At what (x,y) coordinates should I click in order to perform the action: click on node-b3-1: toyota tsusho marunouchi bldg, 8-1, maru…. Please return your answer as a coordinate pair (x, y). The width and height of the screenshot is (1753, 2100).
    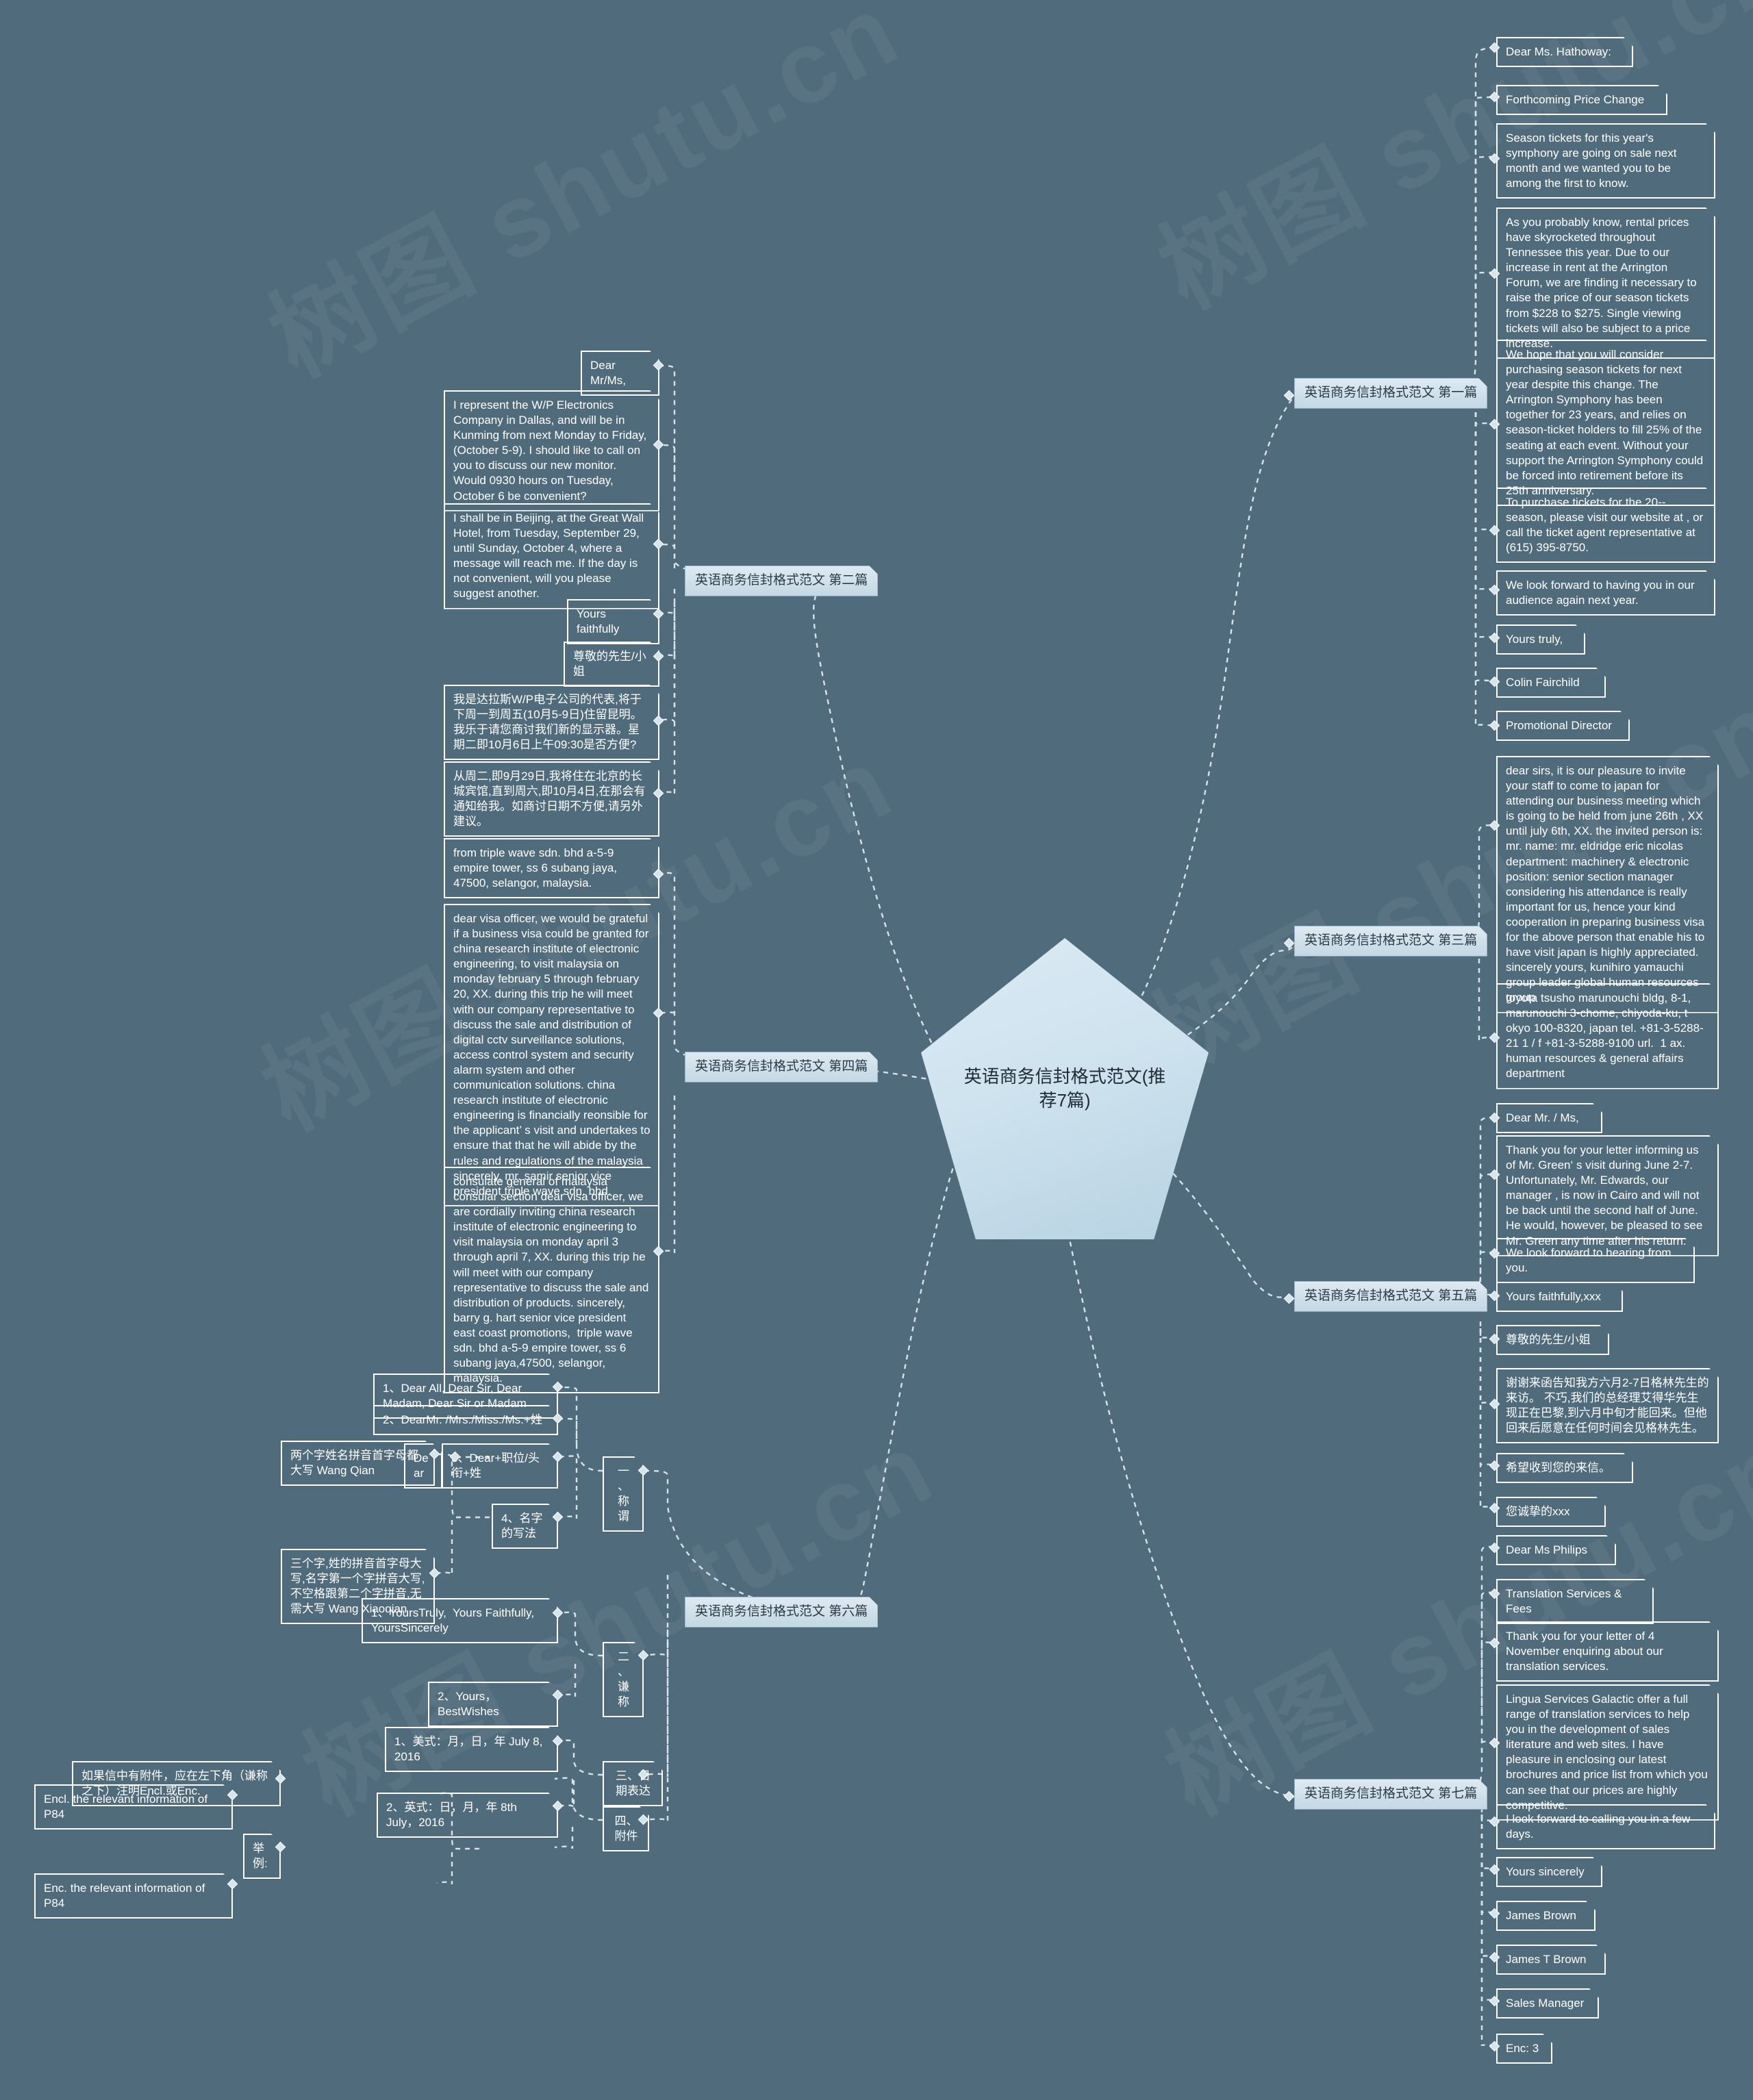
    Looking at the image, I should click on (1608, 1036).